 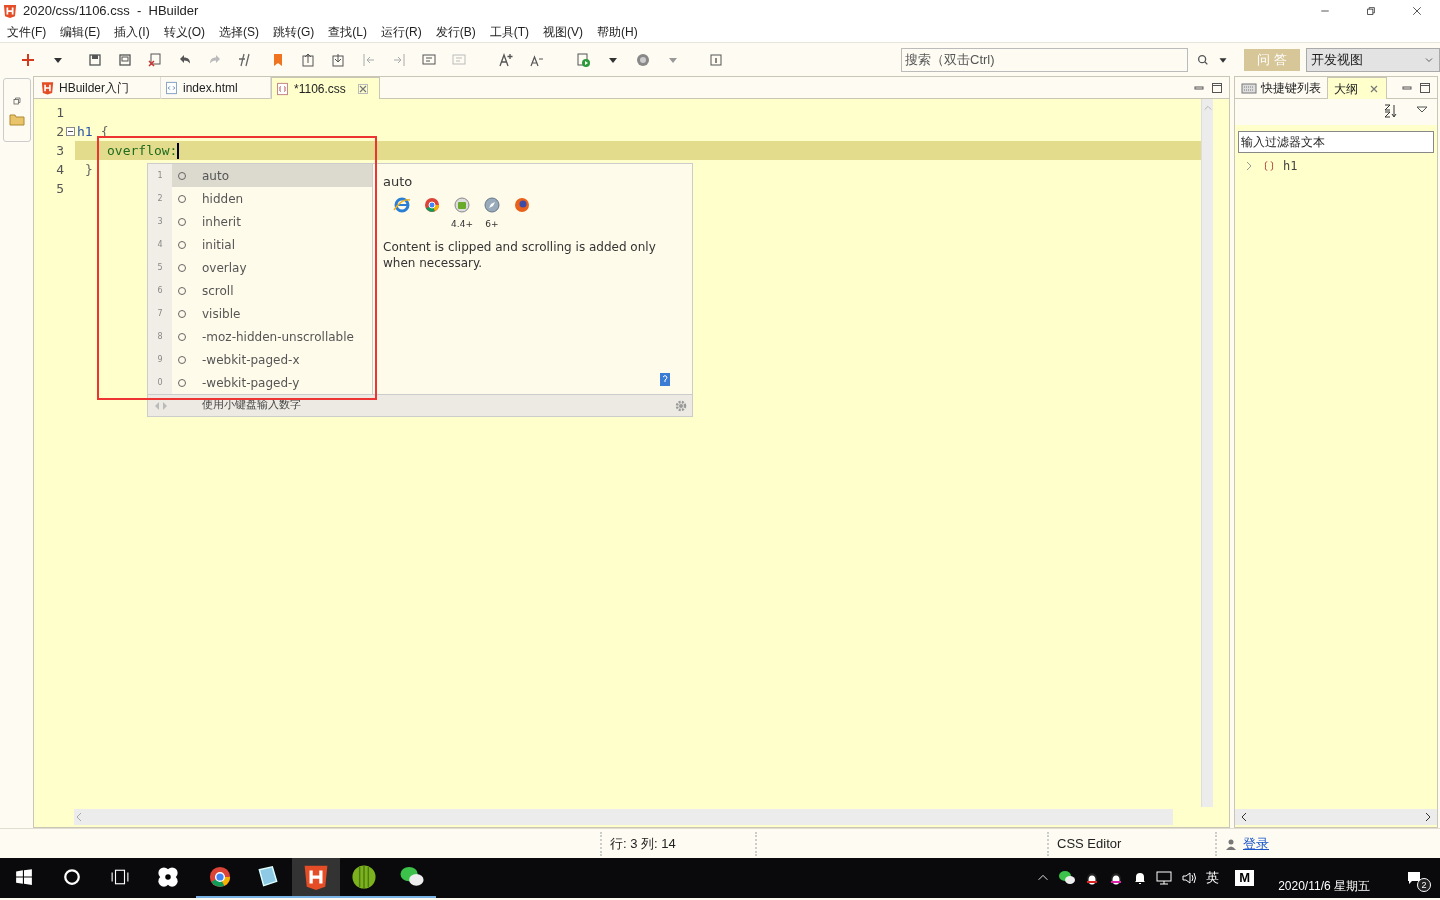 I want to click on volume-icon, so click(x=1189, y=878).